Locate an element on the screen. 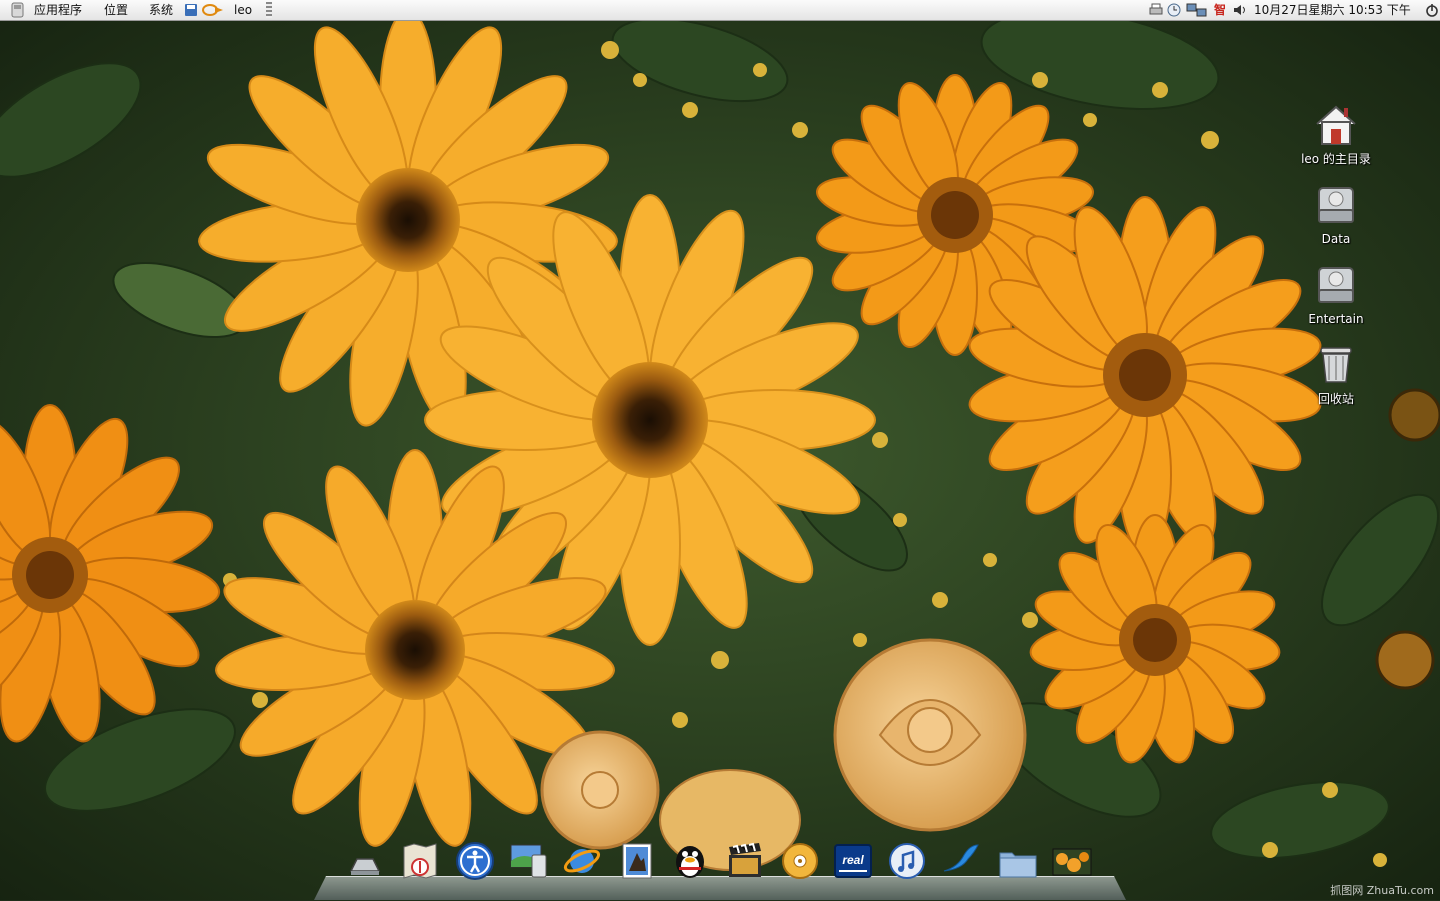 This screenshot has width=1440, height=901. clock: 10月27日星期六 10:53 下午 is located at coordinates (1332, 10).